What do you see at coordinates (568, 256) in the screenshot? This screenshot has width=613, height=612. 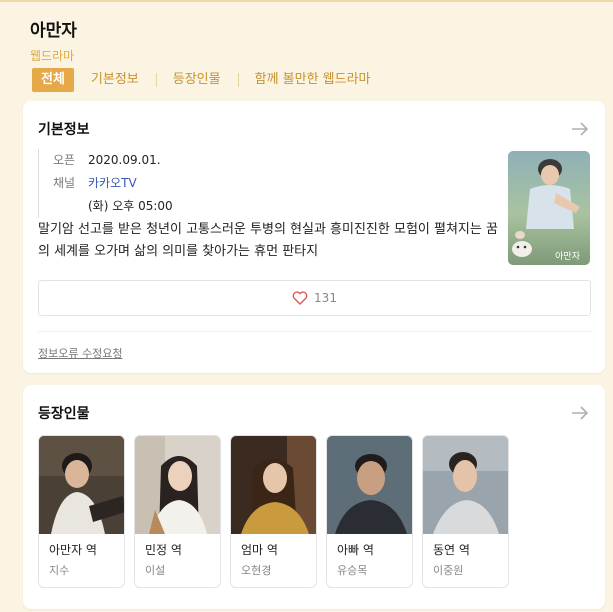 I see `poster-caption: 아만자` at bounding box center [568, 256].